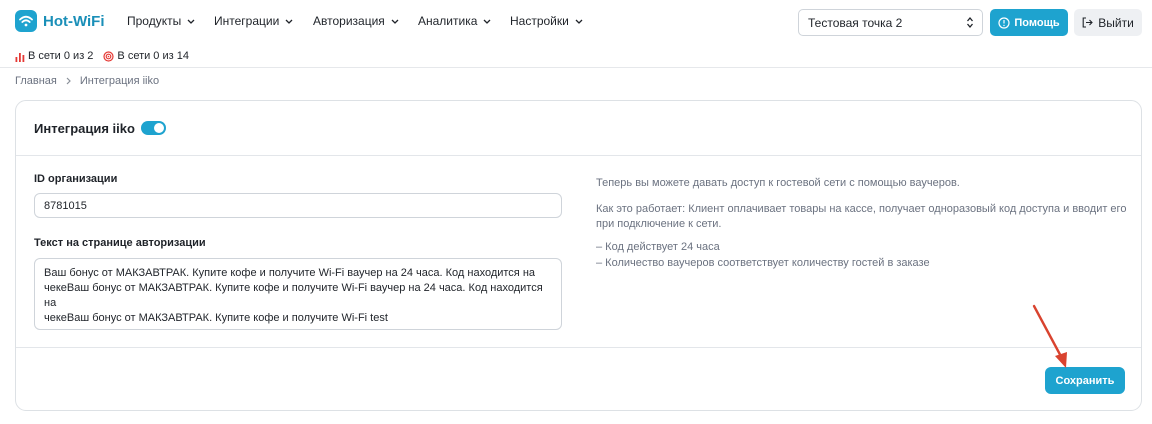  What do you see at coordinates (20, 57) in the screenshot?
I see `bar-chart-icon` at bounding box center [20, 57].